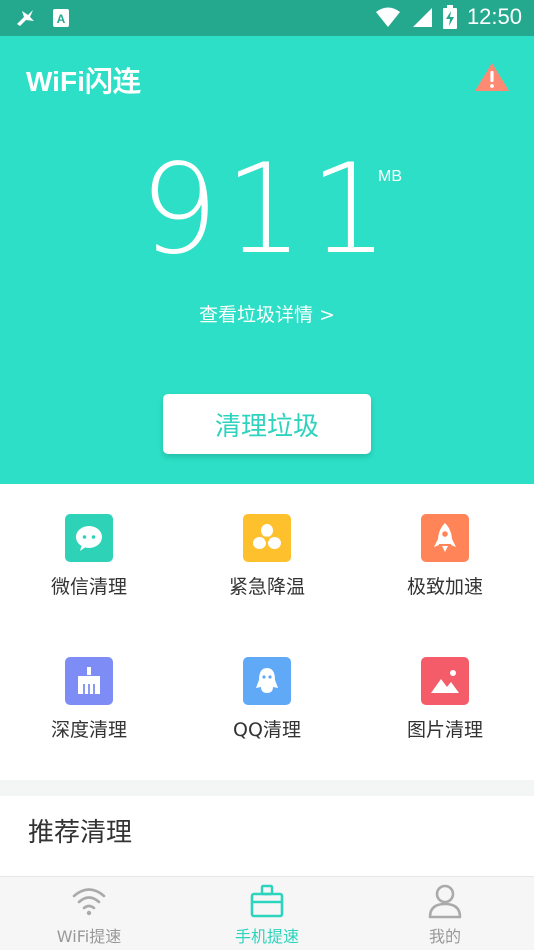  What do you see at coordinates (88, 730) in the screenshot?
I see `tool-label: 深度清理` at bounding box center [88, 730].